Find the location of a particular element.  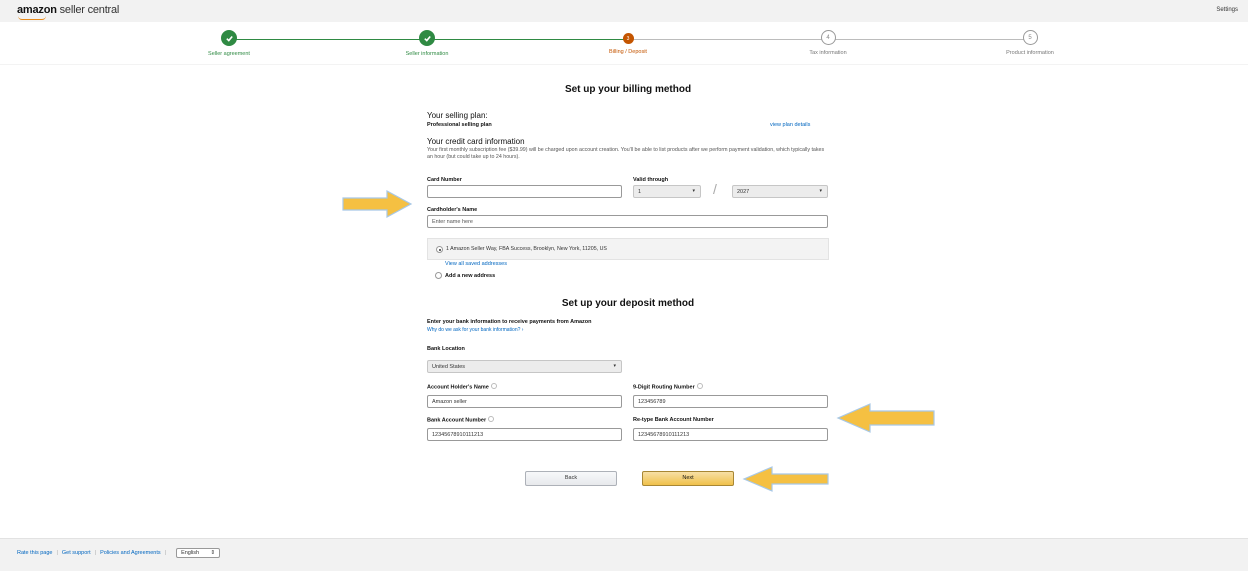

view-saved-addresses-link: View all saved addresses is located at coordinates (476, 264).